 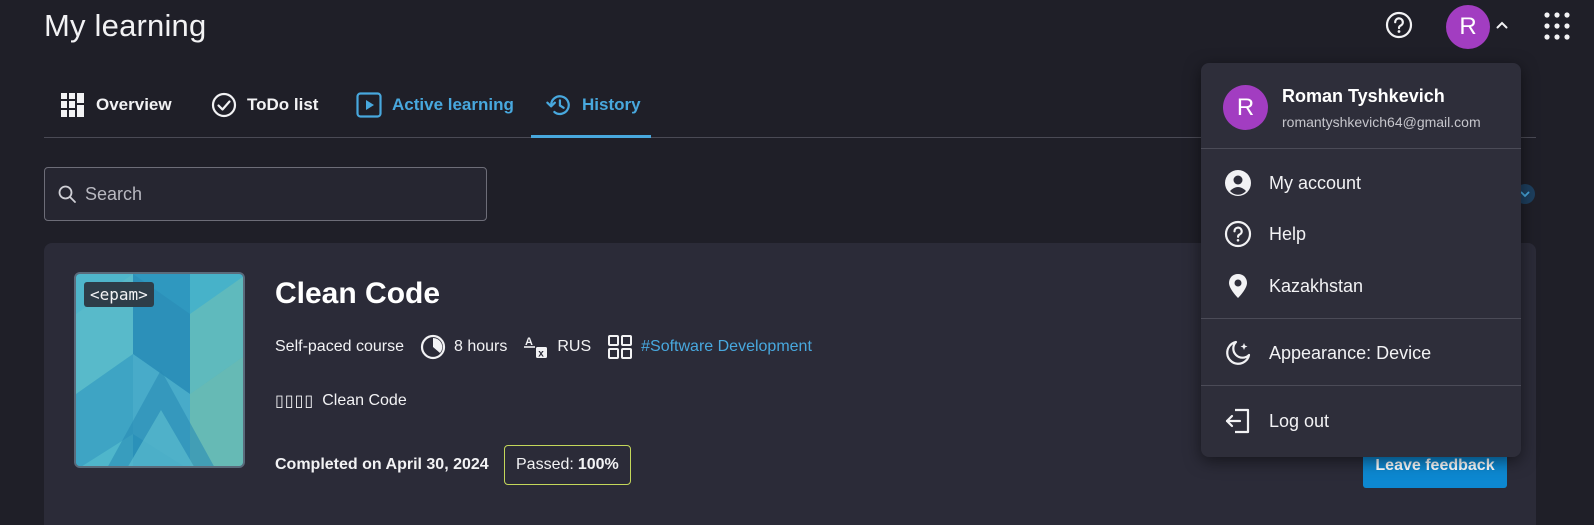 I want to click on search-box, so click(x=265, y=194).